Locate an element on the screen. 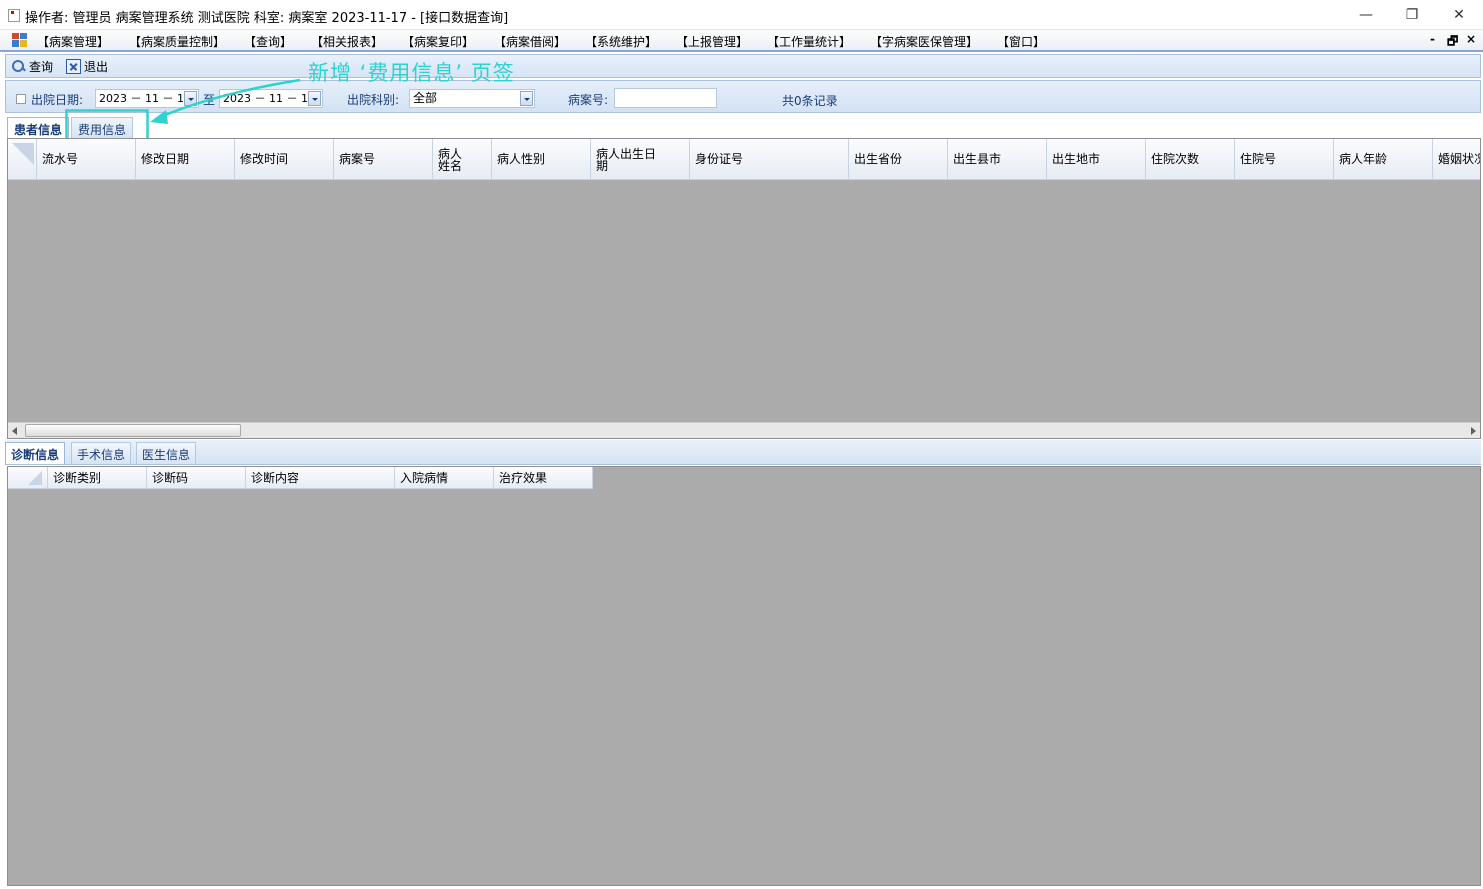 Image resolution: width=1483 pixels, height=889 pixels. tab-surgery-info: 手术信息 is located at coordinates (101, 453).